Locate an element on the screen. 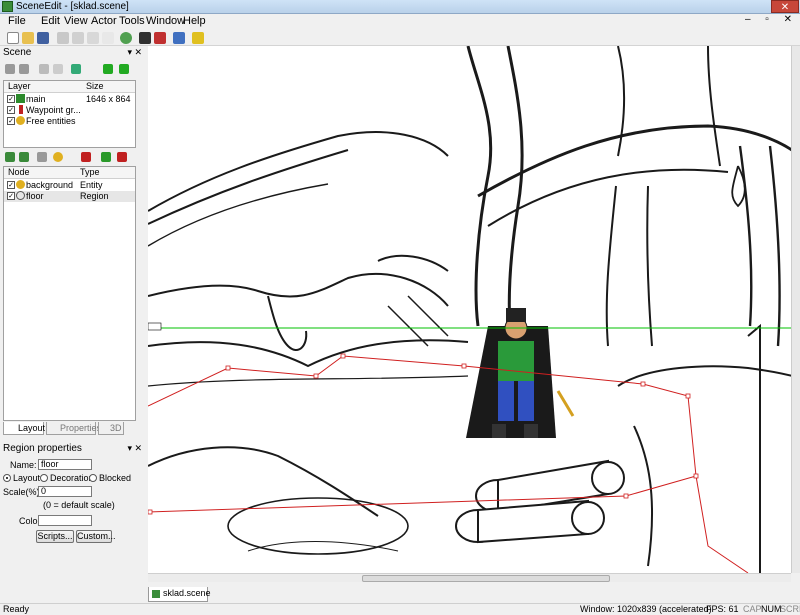 The height and width of the screenshot is (615, 800). scene-file-icon is located at coordinates (156, 594).